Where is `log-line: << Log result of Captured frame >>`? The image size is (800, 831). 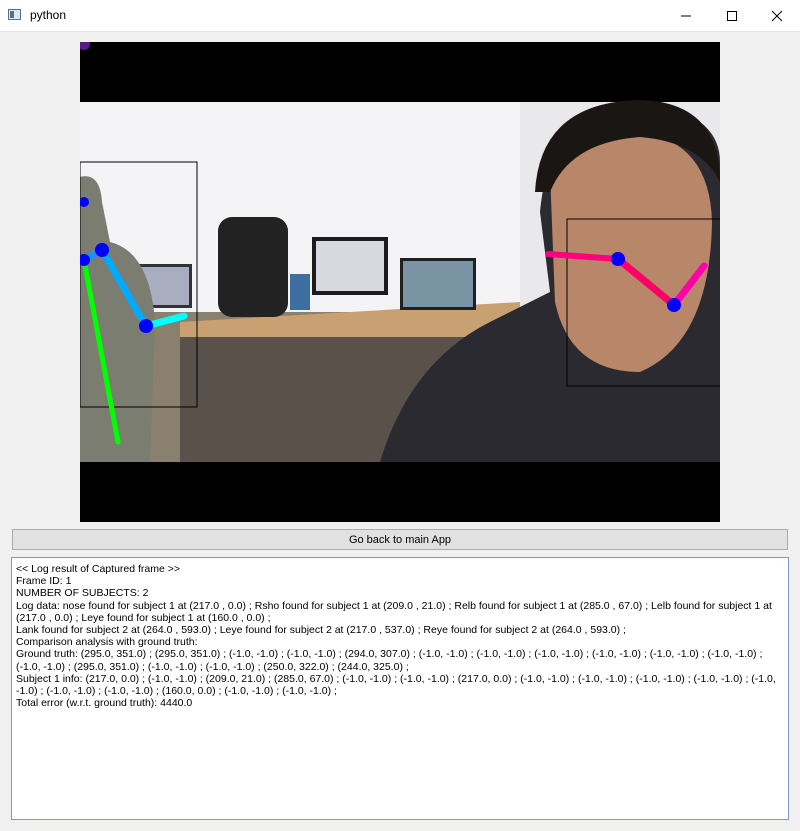
log-line: << Log result of Captured frame >> is located at coordinates (98, 569).